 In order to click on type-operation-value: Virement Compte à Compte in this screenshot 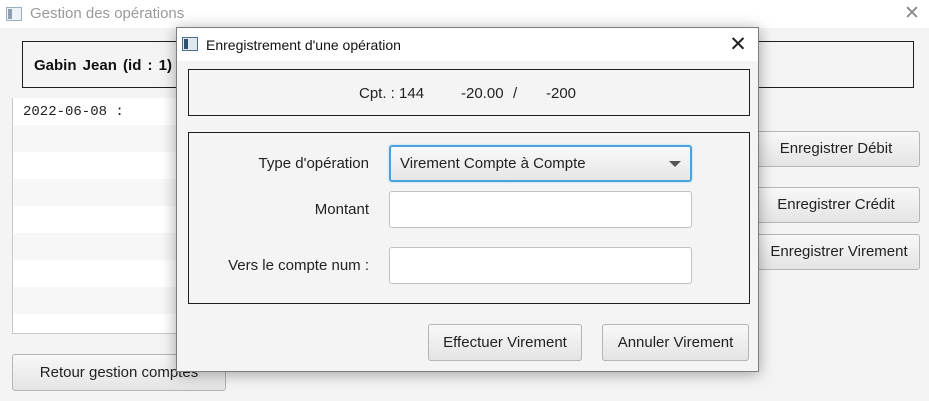, I will do `click(493, 163)`.